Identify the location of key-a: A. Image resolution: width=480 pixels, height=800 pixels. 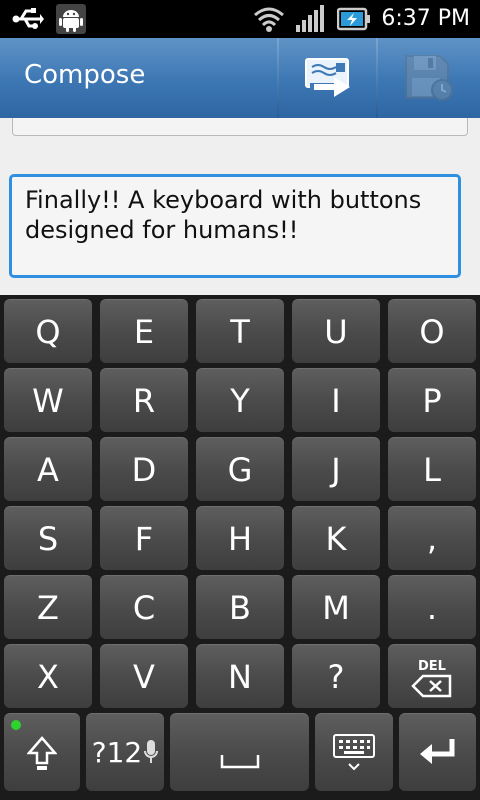
(48, 469).